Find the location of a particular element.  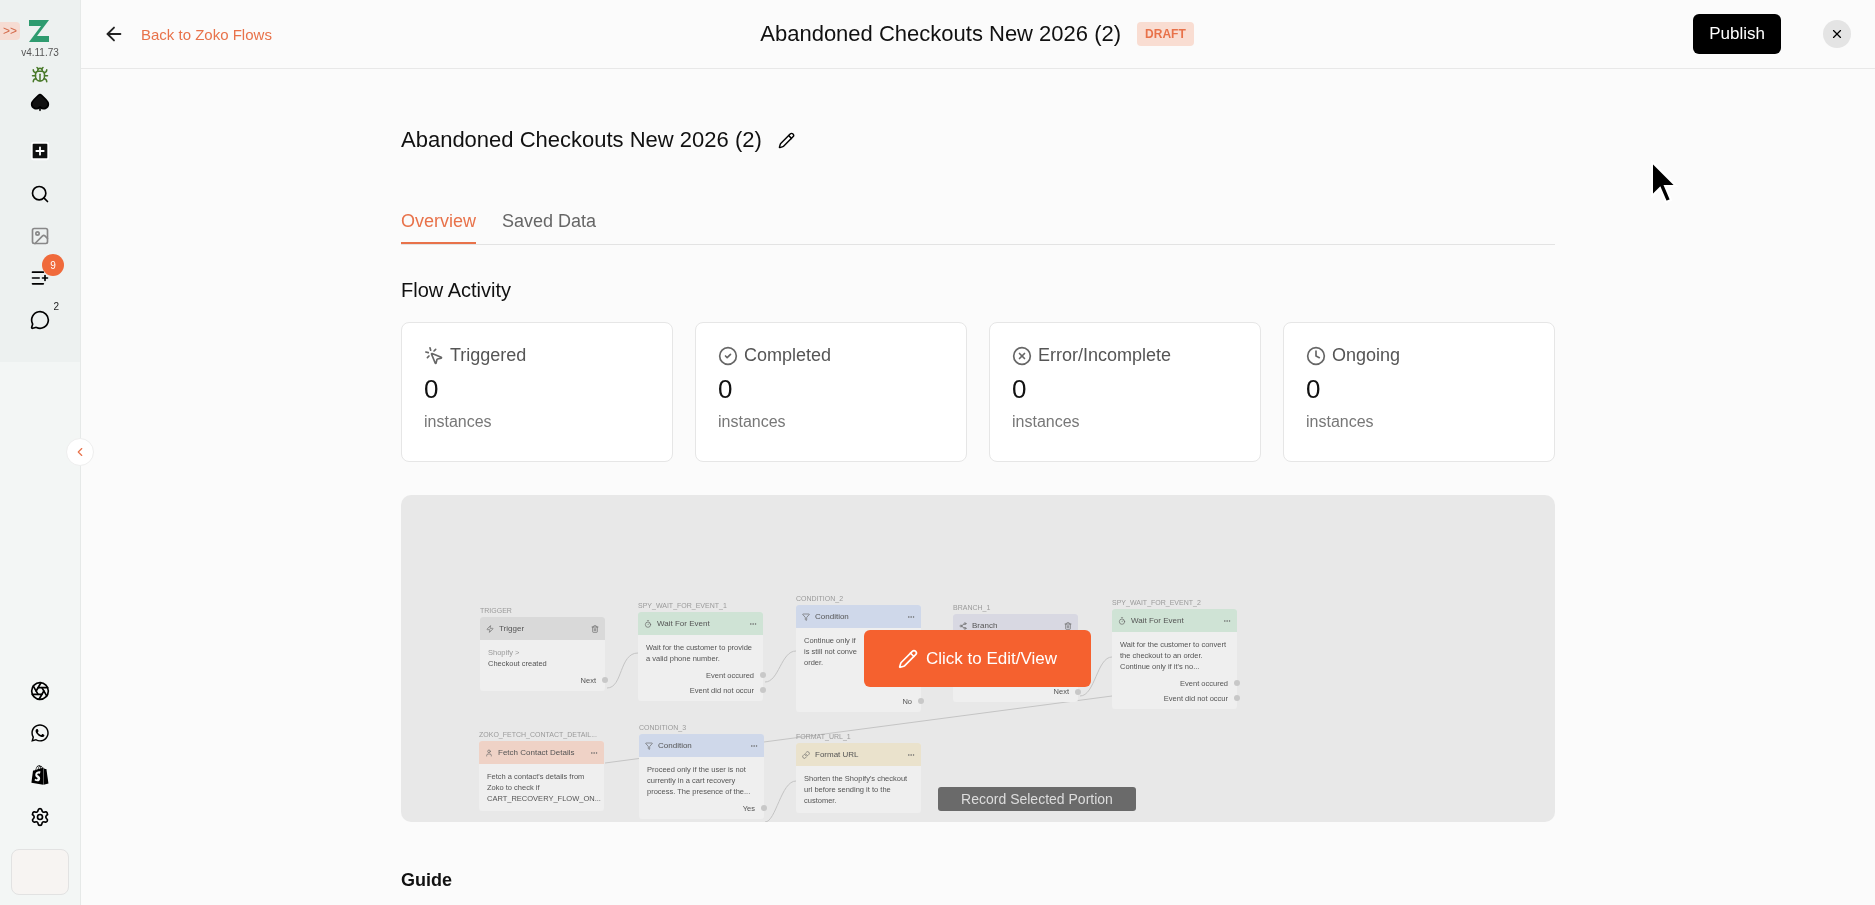

person-icon is located at coordinates (489, 752).